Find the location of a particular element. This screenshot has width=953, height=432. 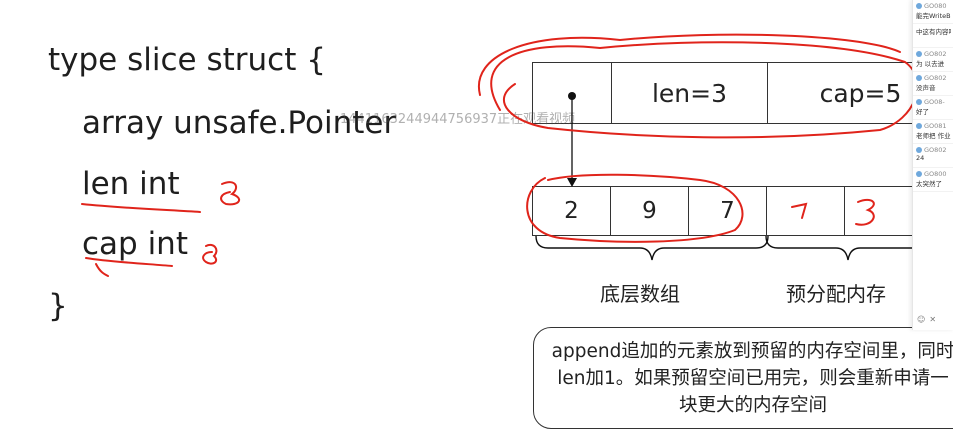

chat-message-text: 能完WriteB is located at coordinates (933, 16).